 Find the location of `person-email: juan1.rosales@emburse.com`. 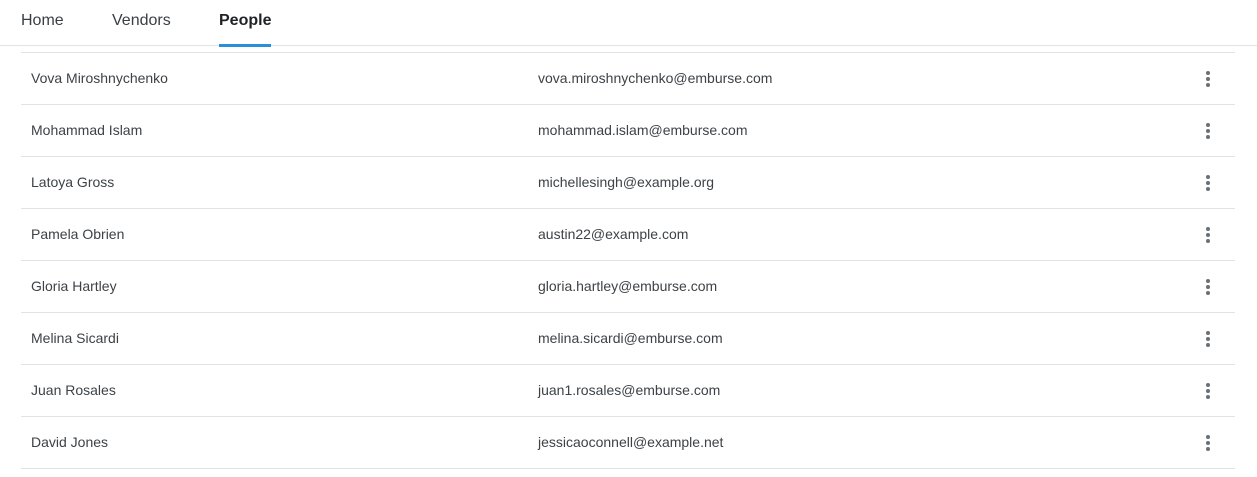

person-email: juan1.rosales@emburse.com is located at coordinates (629, 390).